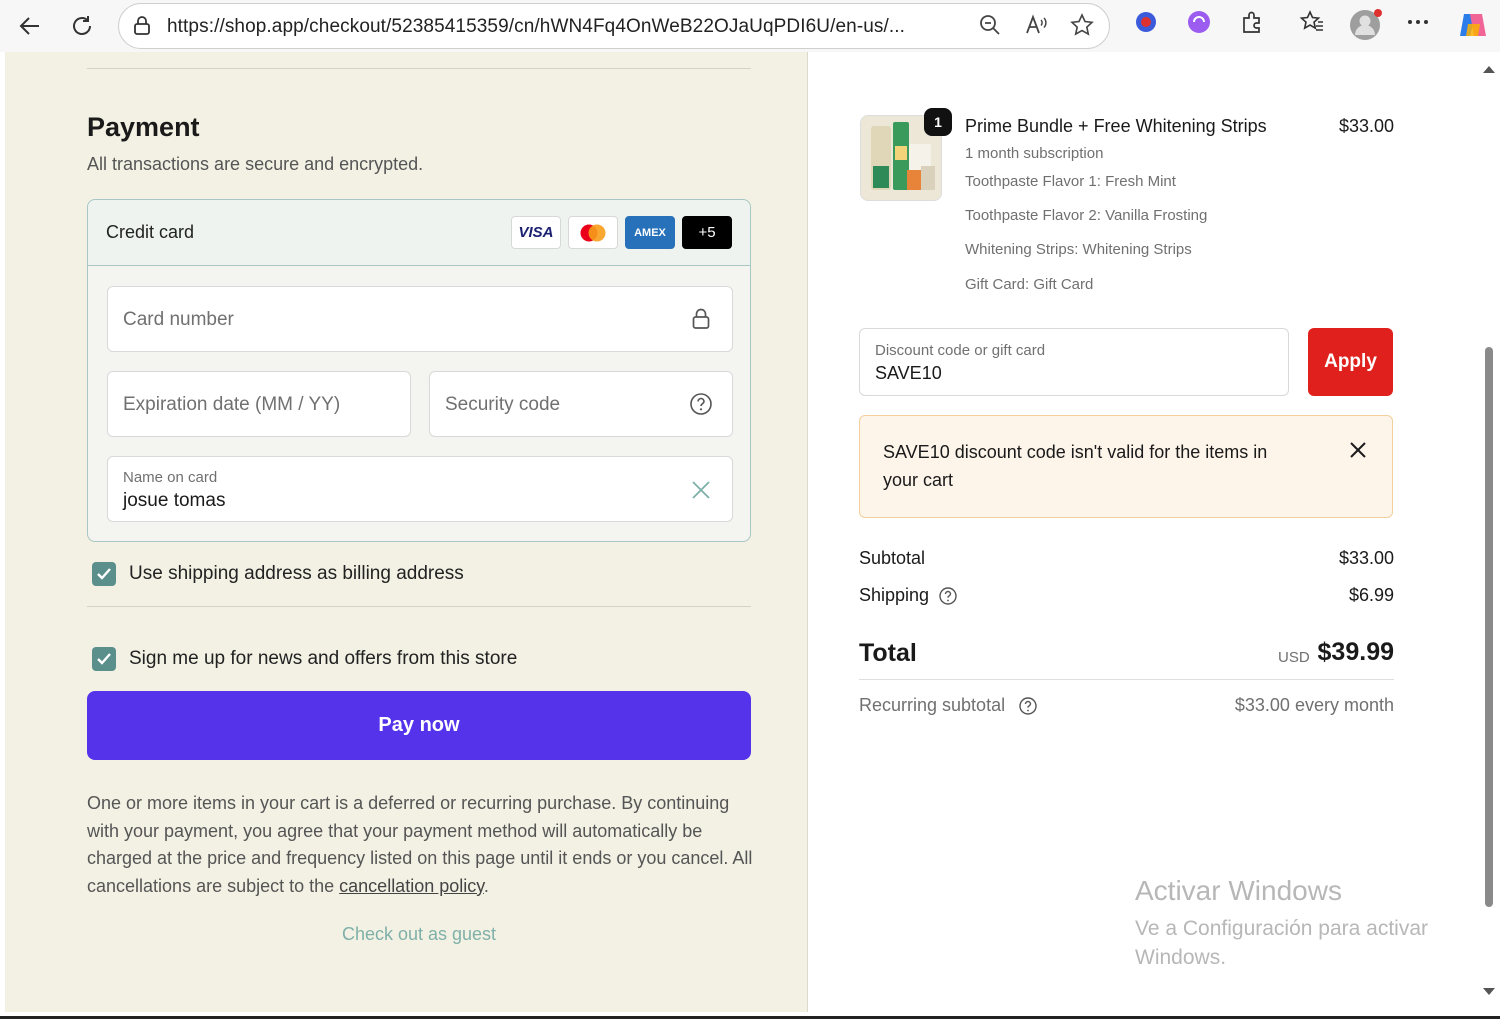 The width and height of the screenshot is (1500, 1019). Describe the element at coordinates (1028, 708) in the screenshot. I see `recurring-help-icon` at that location.